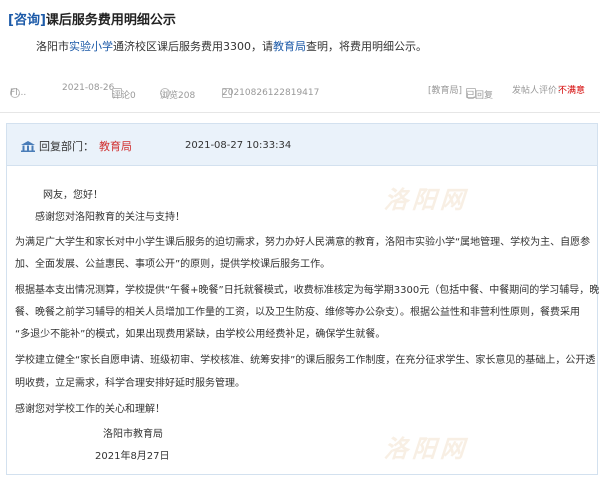 This screenshot has height=477, width=600. I want to click on thanks: 感谢您对洛阳教育的关注与支持！, so click(110, 217).